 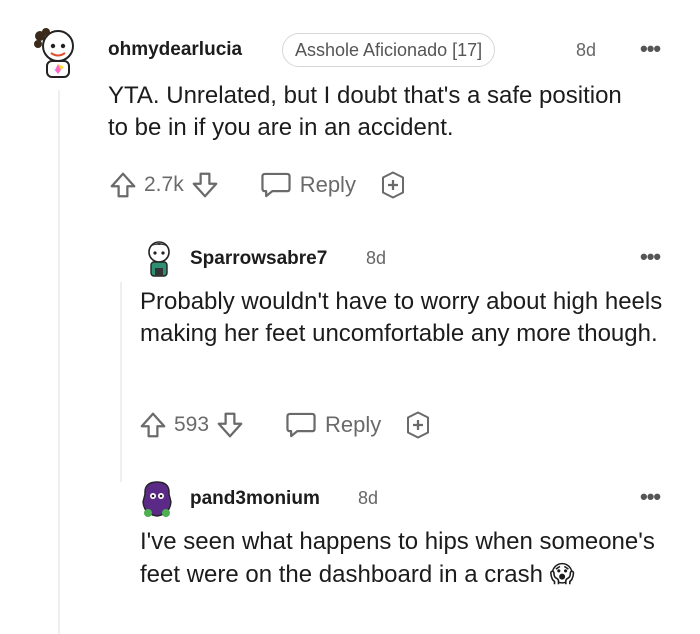 I want to click on username: pand3monium, so click(x=255, y=499).